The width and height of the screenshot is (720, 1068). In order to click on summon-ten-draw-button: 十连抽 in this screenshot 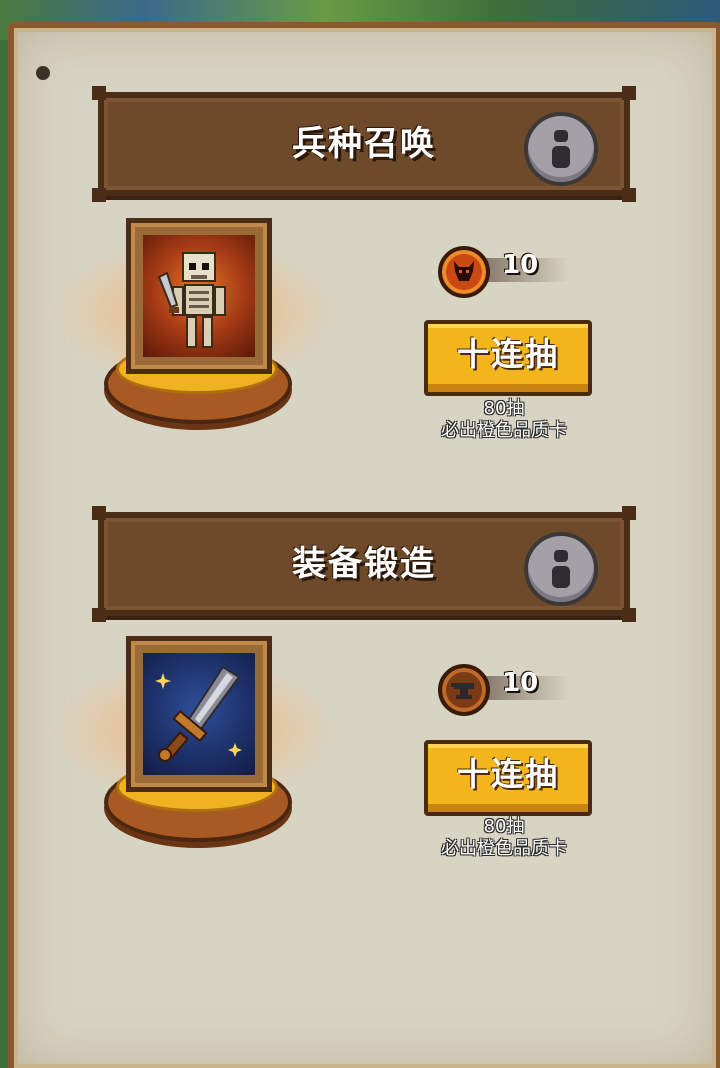, I will do `click(508, 358)`.